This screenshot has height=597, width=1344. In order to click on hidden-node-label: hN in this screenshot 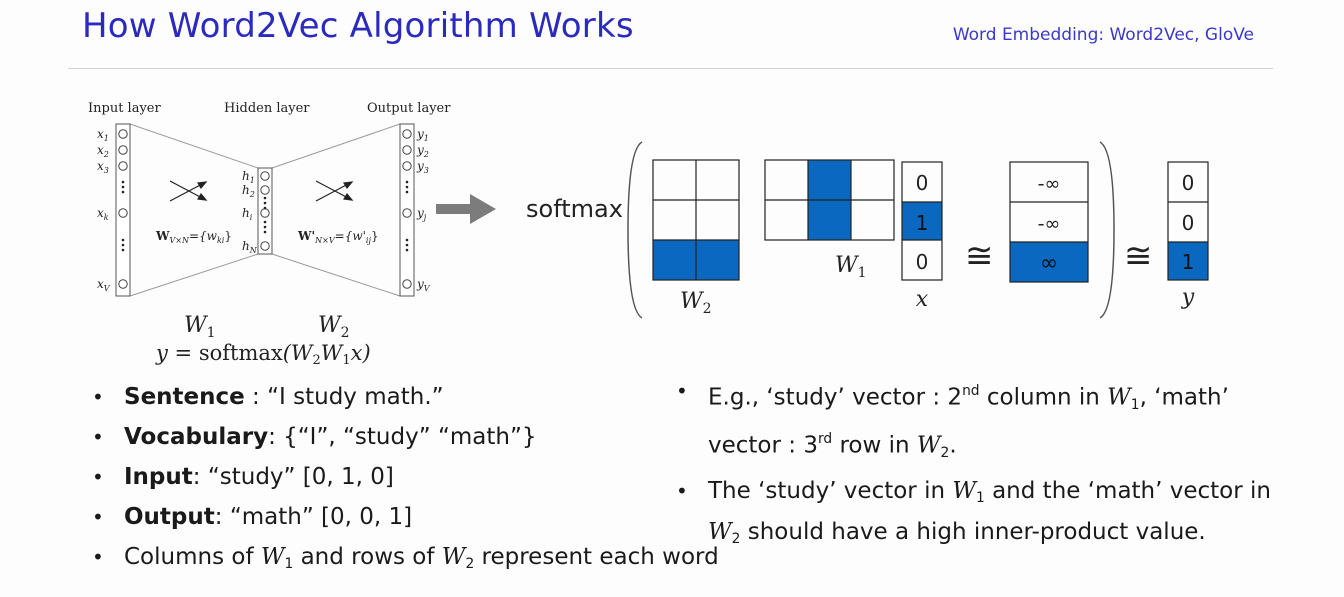, I will do `click(250, 247)`.